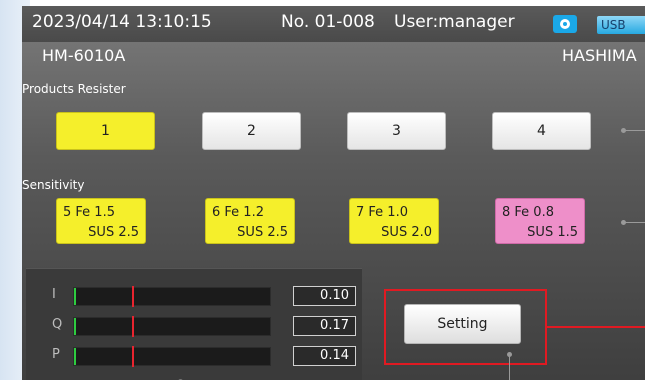 This screenshot has height=380, width=645. Describe the element at coordinates (552, 232) in the screenshot. I see `sensitivity-sus: SUS 1.5` at that location.